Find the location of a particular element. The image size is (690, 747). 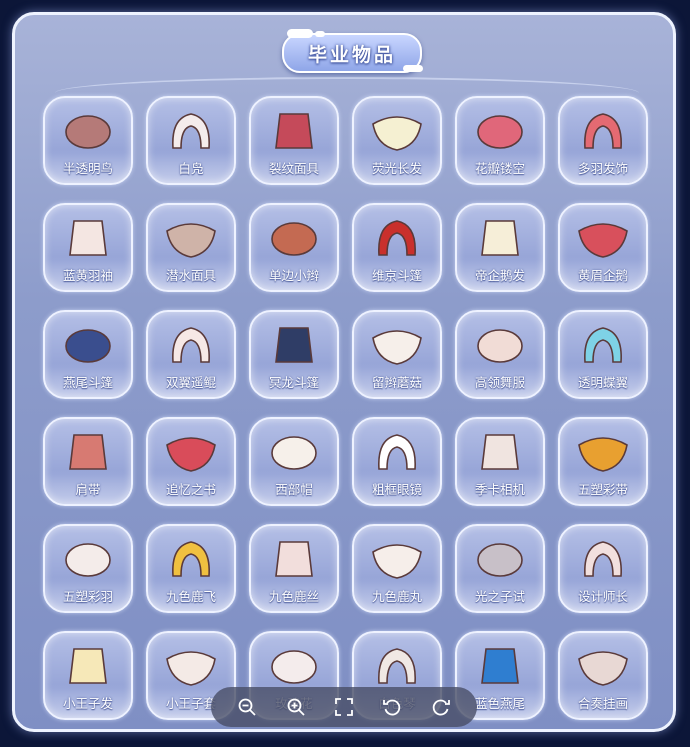

item-tile: 肩带 is located at coordinates (88, 461).